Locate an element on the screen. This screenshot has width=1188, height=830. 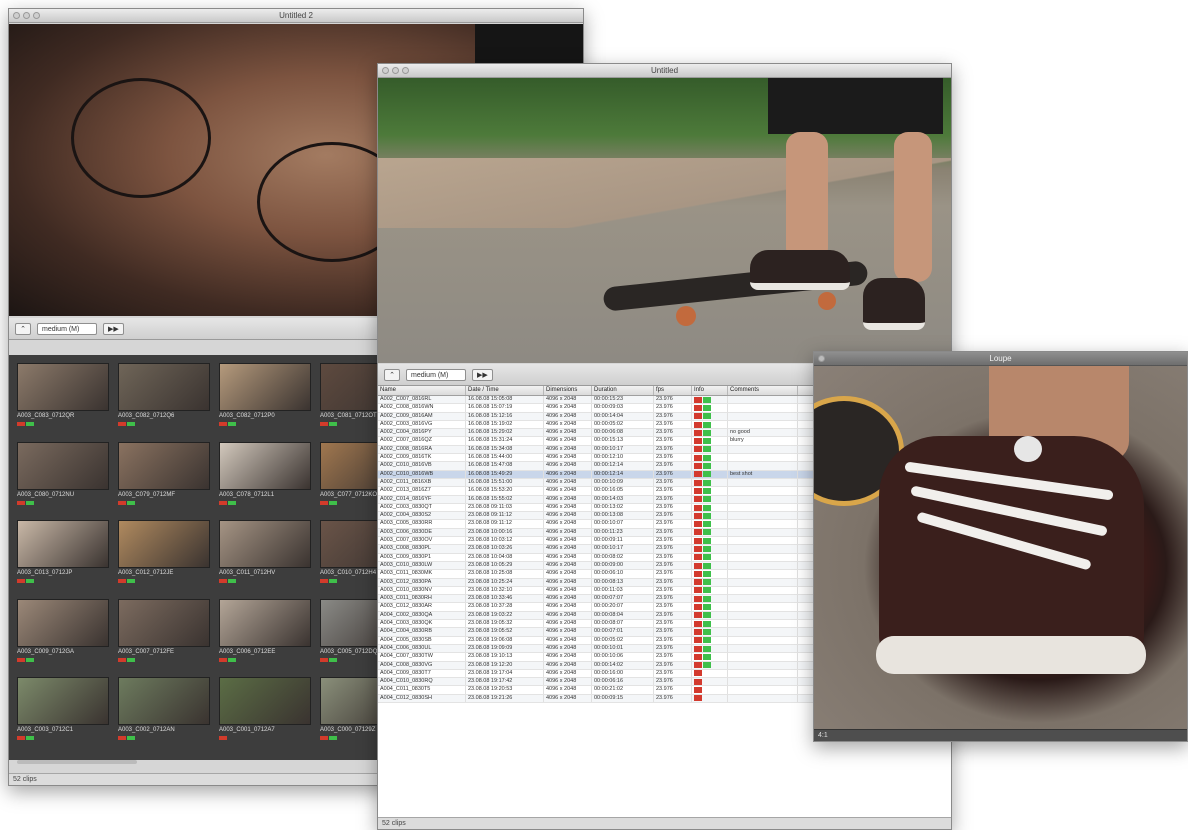
column-header: Comments is located at coordinates (763, 390).